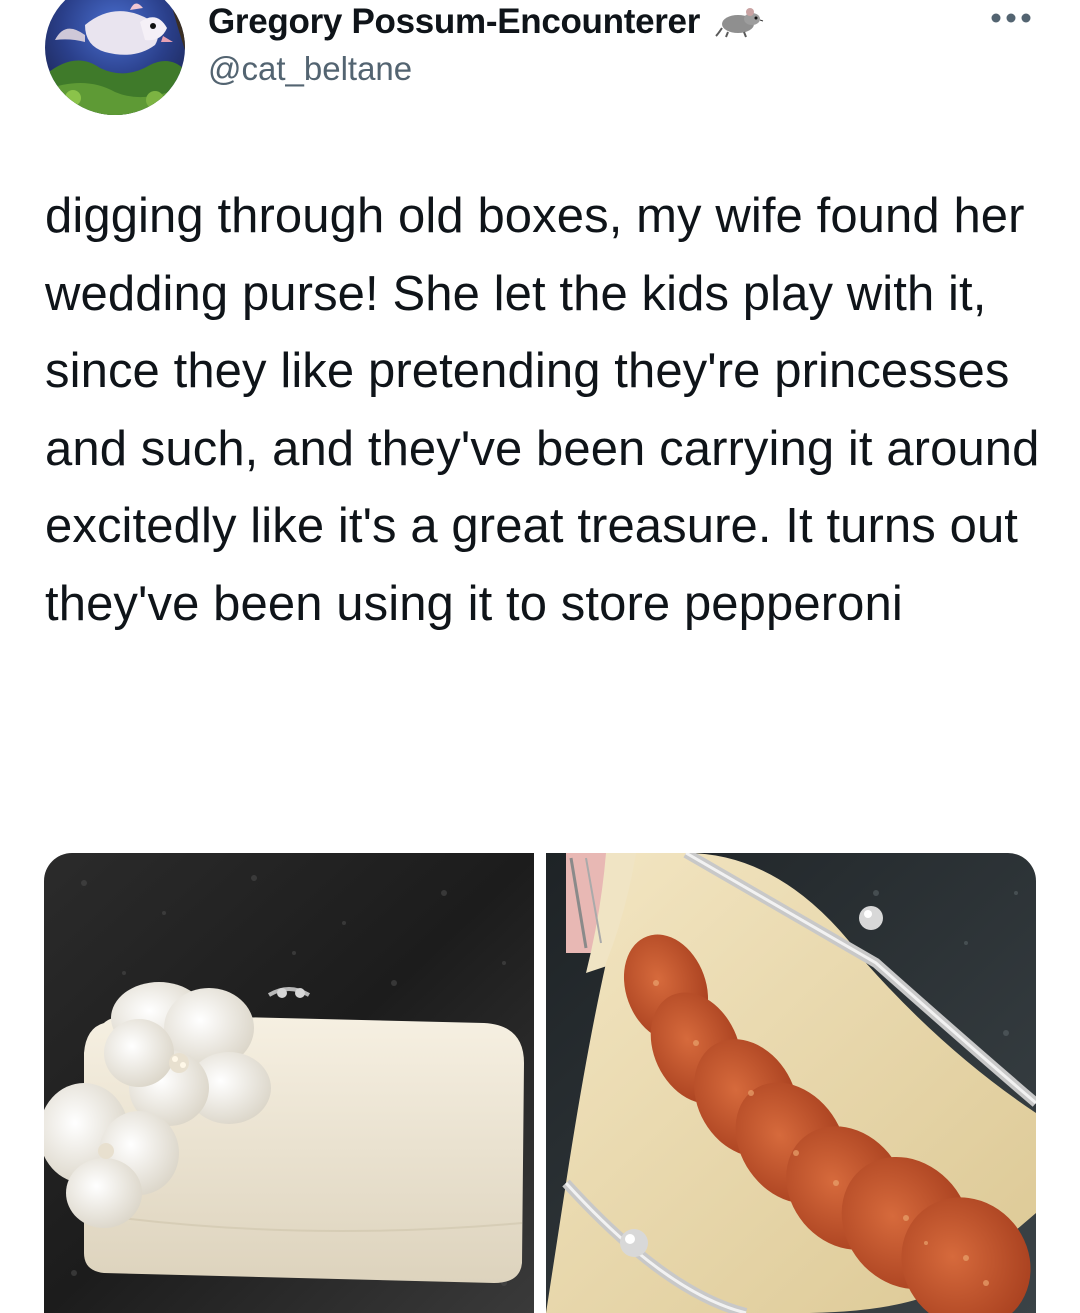 The width and height of the screenshot is (1080, 1313). I want to click on author-avatar, so click(115, 57).